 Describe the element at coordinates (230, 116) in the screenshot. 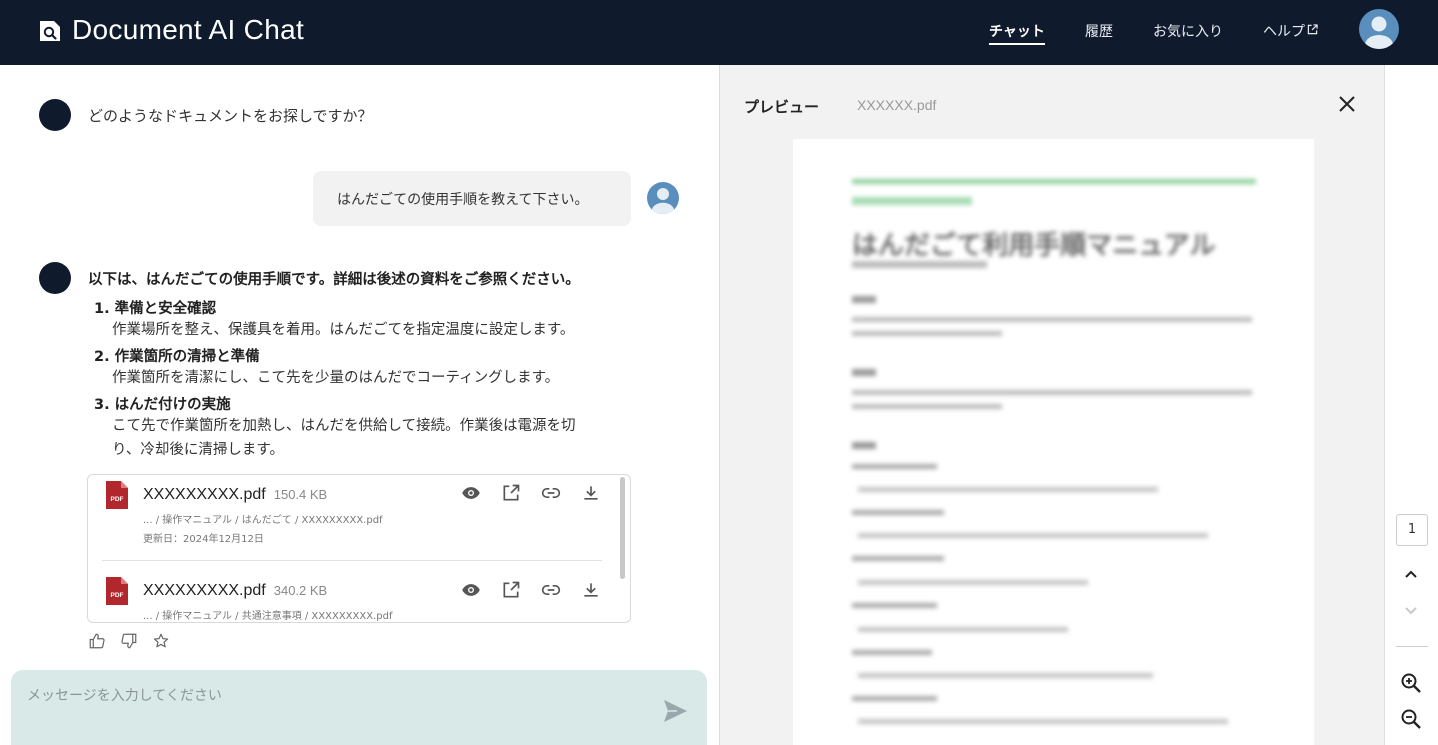

I see `bot-greeting-message: どのようなドキュメントをお探しですか？` at that location.